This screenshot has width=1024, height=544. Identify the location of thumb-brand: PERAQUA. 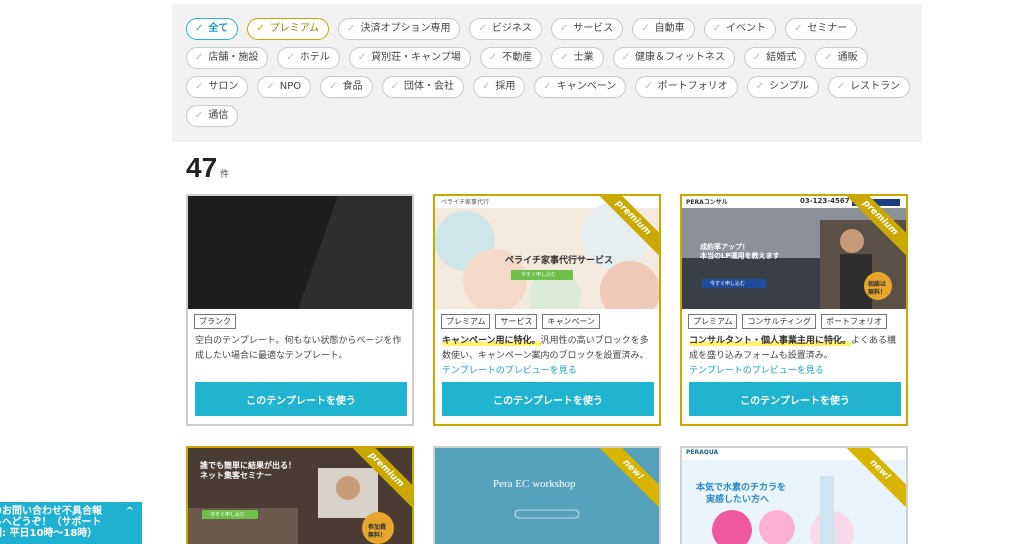
(702, 452).